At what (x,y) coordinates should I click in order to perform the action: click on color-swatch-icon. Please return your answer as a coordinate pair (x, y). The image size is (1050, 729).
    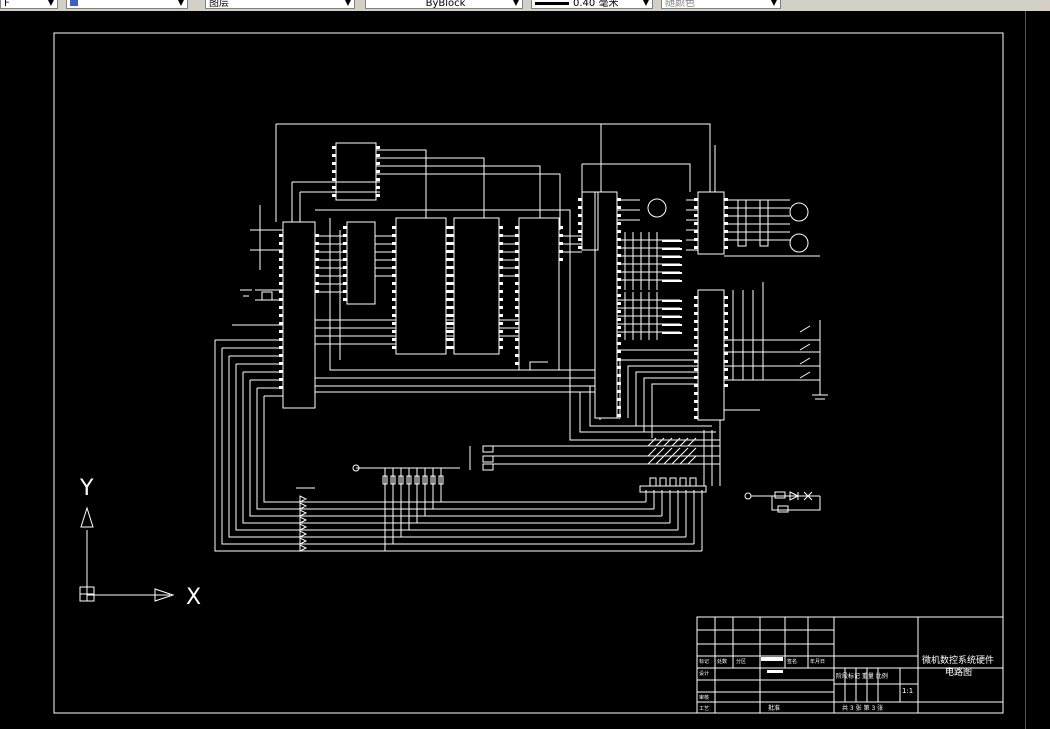
    Looking at the image, I should click on (74, 3).